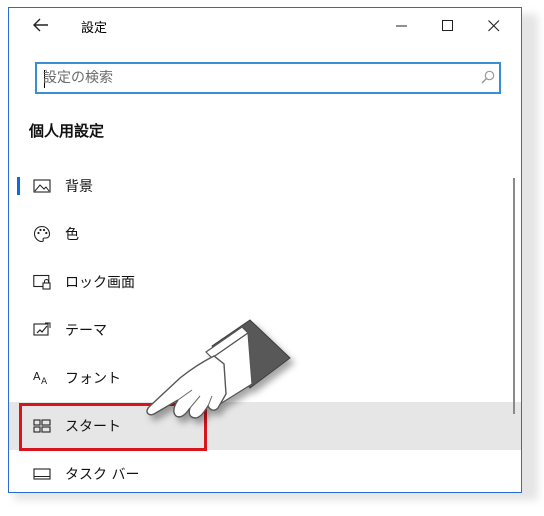  I want to click on back-button, so click(41, 25).